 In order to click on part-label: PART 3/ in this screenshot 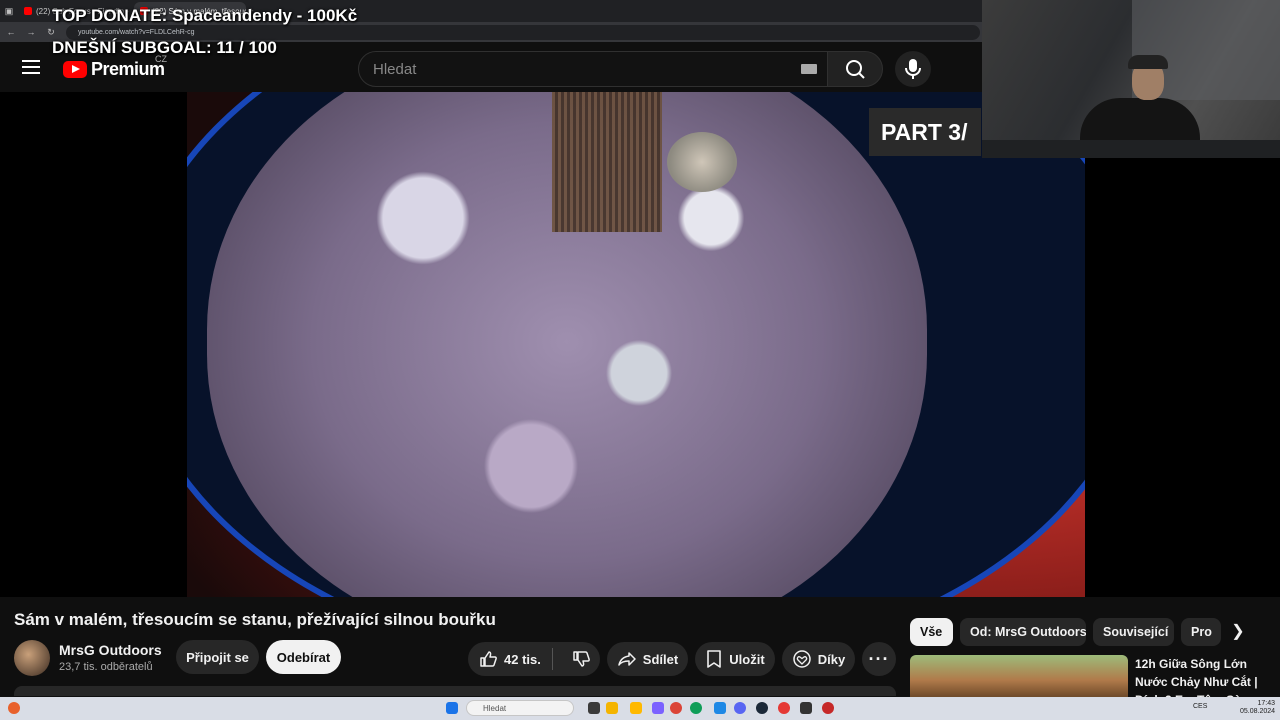, I will do `click(925, 132)`.